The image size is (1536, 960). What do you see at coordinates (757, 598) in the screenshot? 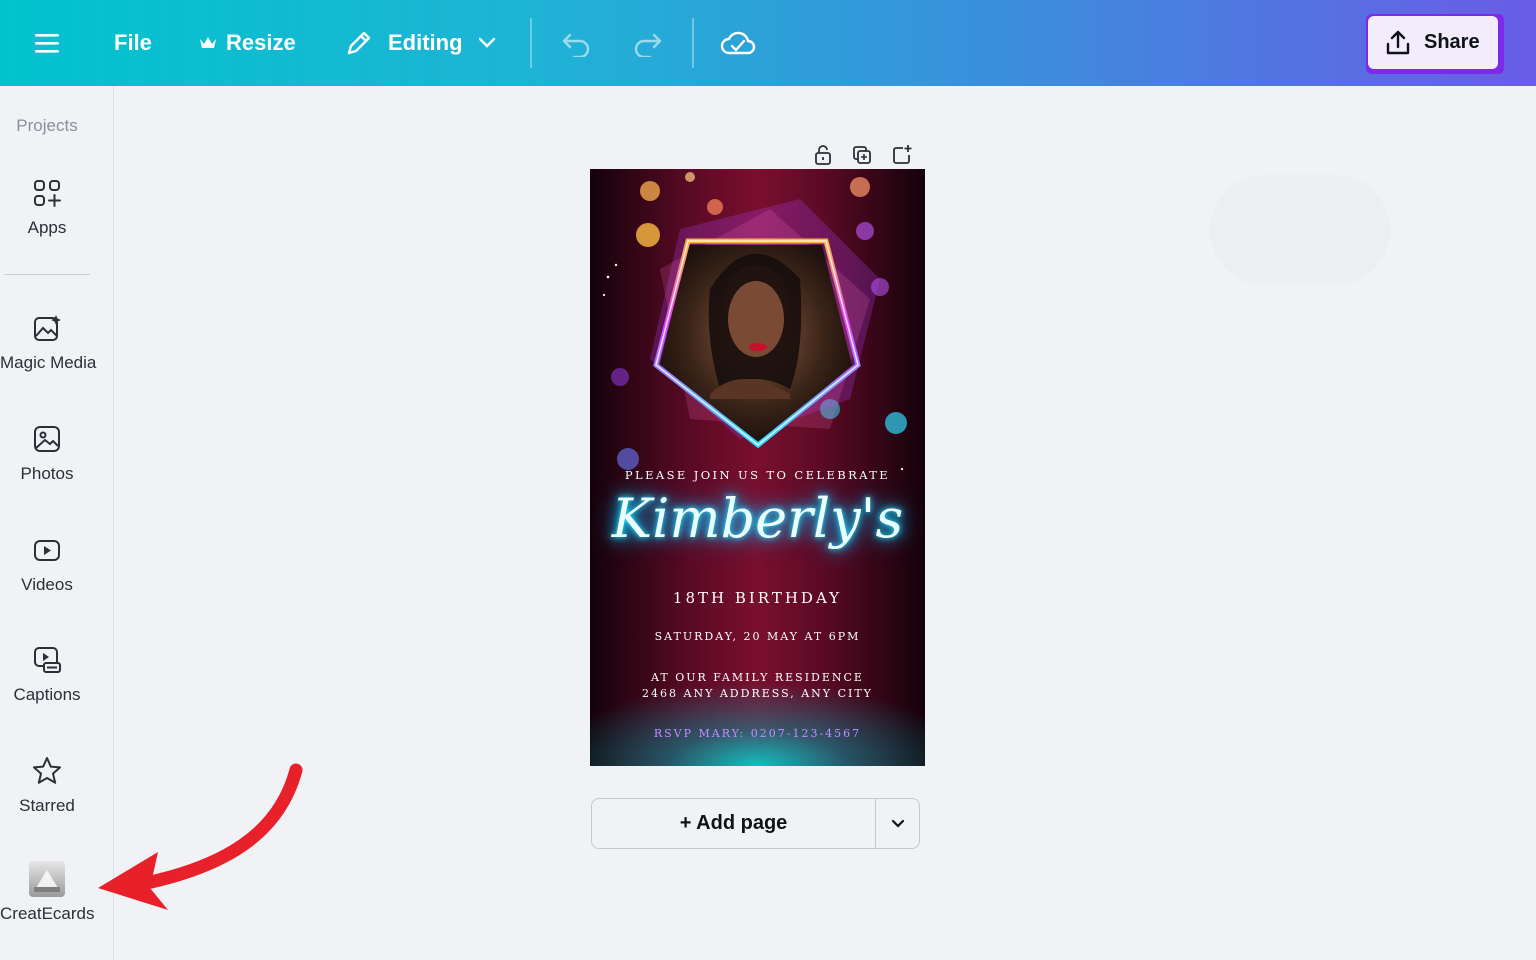
I see `invite-occasion-text: 18TH BIRTHDAY` at bounding box center [757, 598].